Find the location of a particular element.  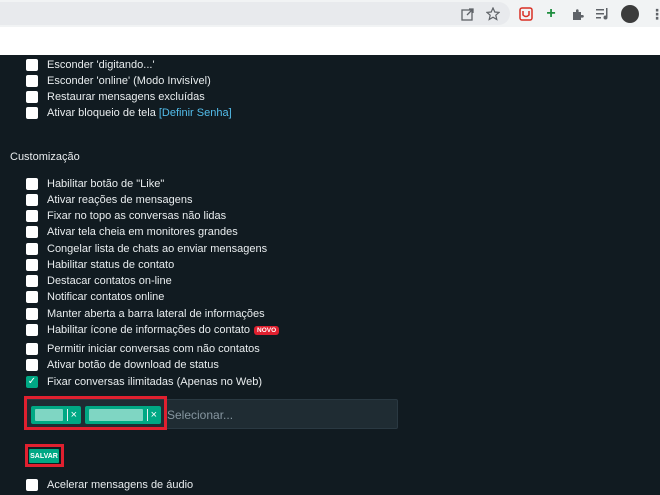

privacy-item: Esconder 'online' (Modo Invisível) is located at coordinates (118, 81).